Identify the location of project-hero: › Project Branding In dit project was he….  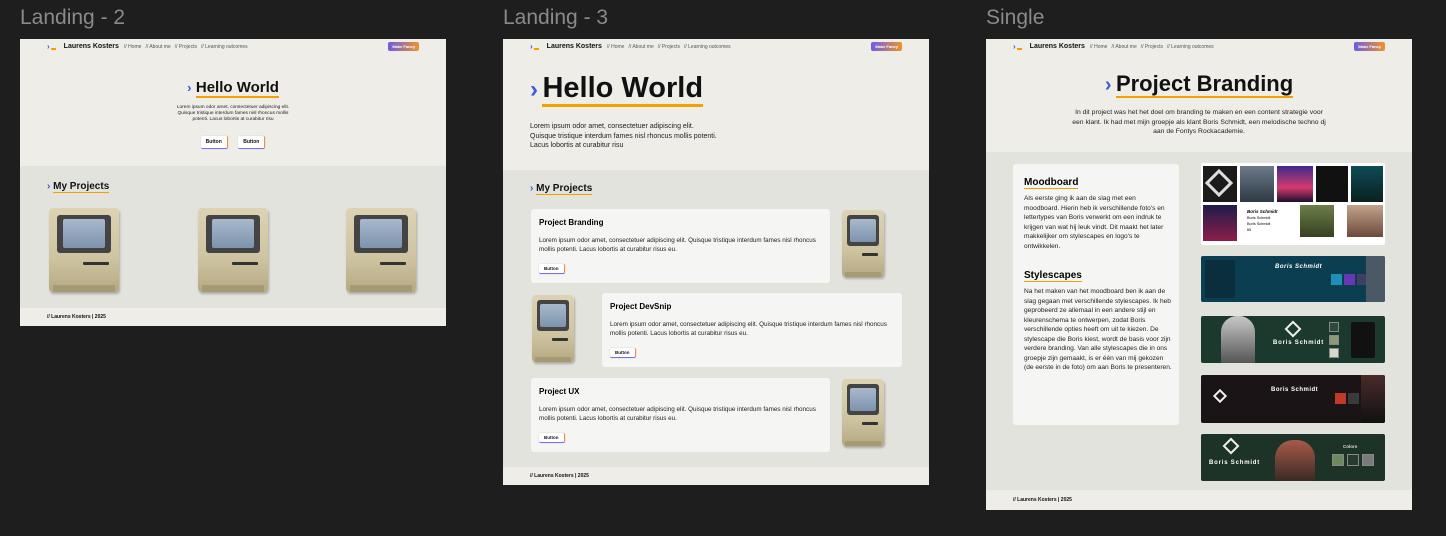
(1199, 103).